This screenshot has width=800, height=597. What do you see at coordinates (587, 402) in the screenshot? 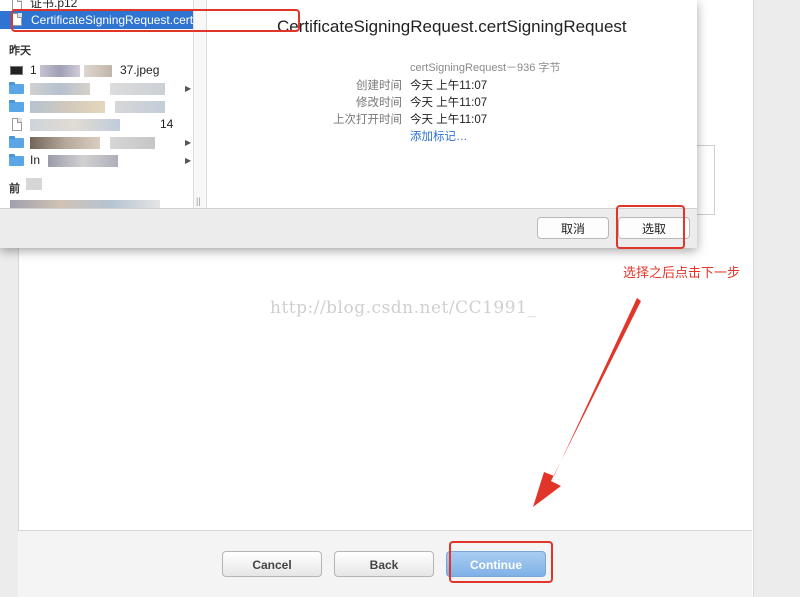
I see `red-arrow-icon` at bounding box center [587, 402].